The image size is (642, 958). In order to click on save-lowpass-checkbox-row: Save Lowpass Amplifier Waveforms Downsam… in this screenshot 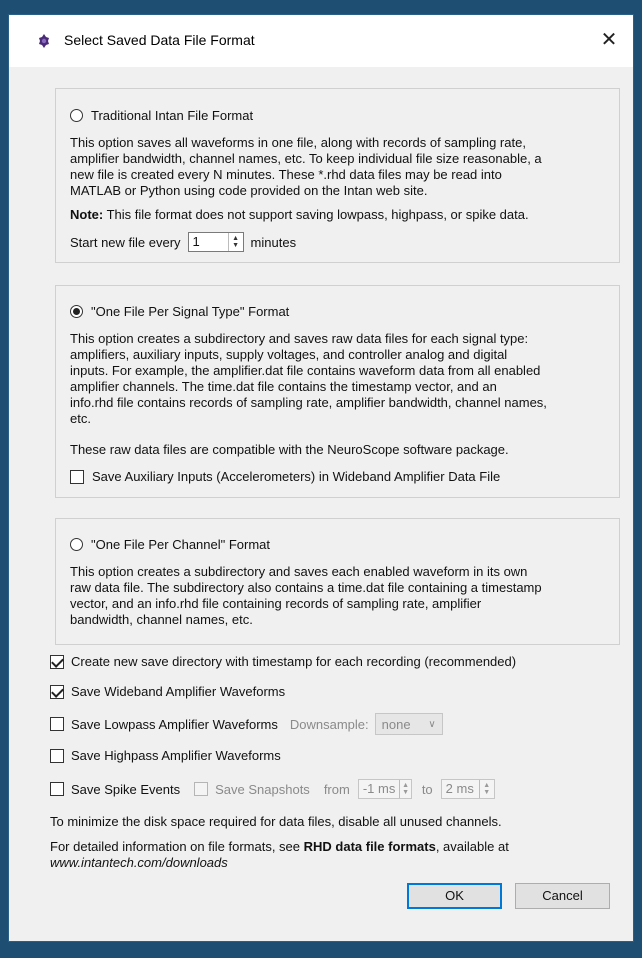, I will do `click(246, 724)`.